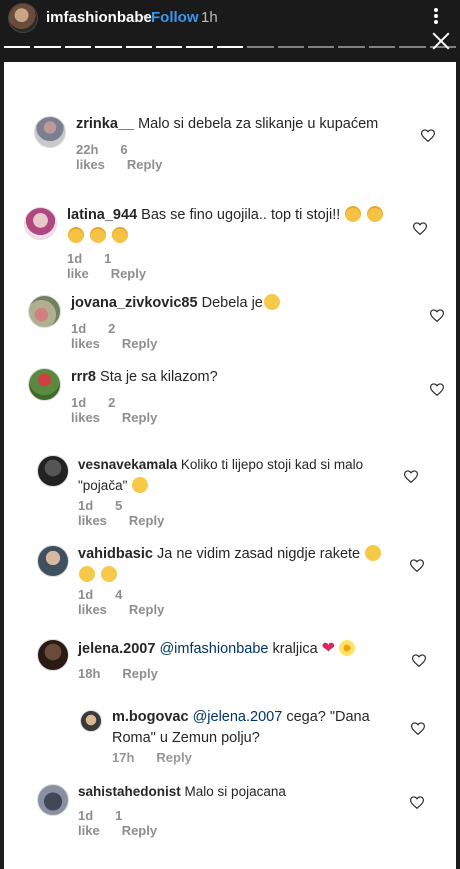 This screenshot has width=460, height=869. What do you see at coordinates (230, 810) in the screenshot?
I see `bottom-fade-overlay` at bounding box center [230, 810].